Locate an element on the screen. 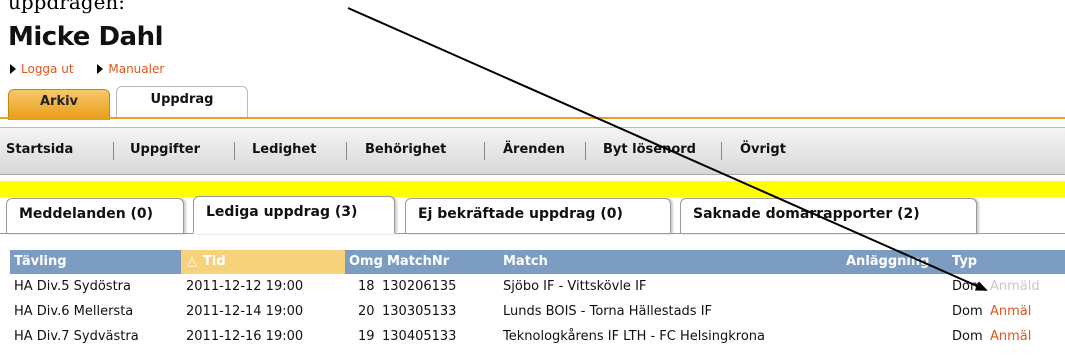 This screenshot has width=1065, height=356. tab-lediga-uppdrag: Lediga uppdrag (3) is located at coordinates (294, 215).